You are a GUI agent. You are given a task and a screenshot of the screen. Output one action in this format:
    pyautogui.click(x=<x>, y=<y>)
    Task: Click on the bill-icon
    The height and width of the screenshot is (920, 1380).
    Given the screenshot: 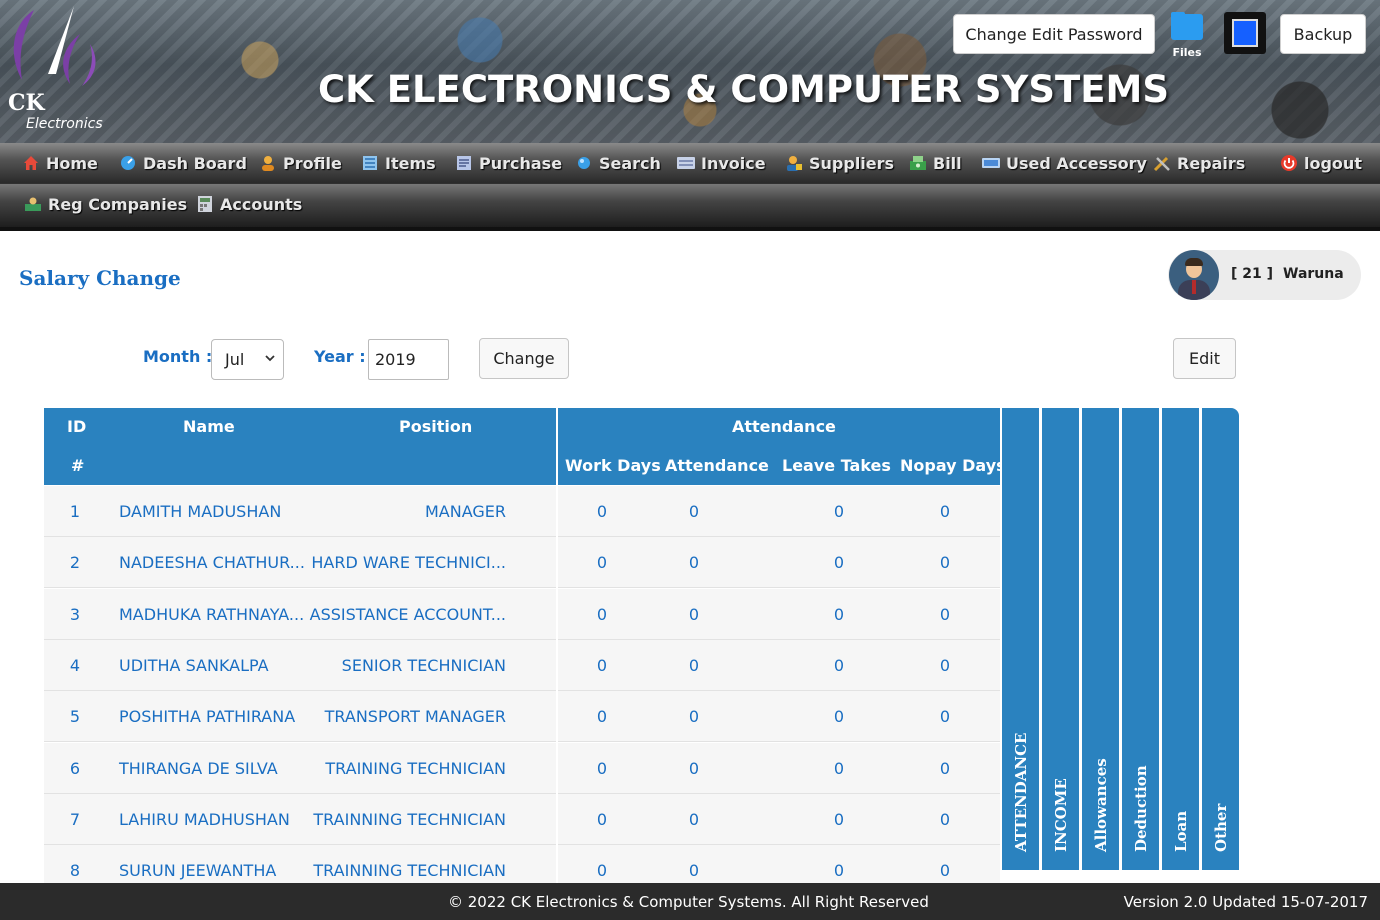 What is the action you would take?
    pyautogui.click(x=918, y=163)
    